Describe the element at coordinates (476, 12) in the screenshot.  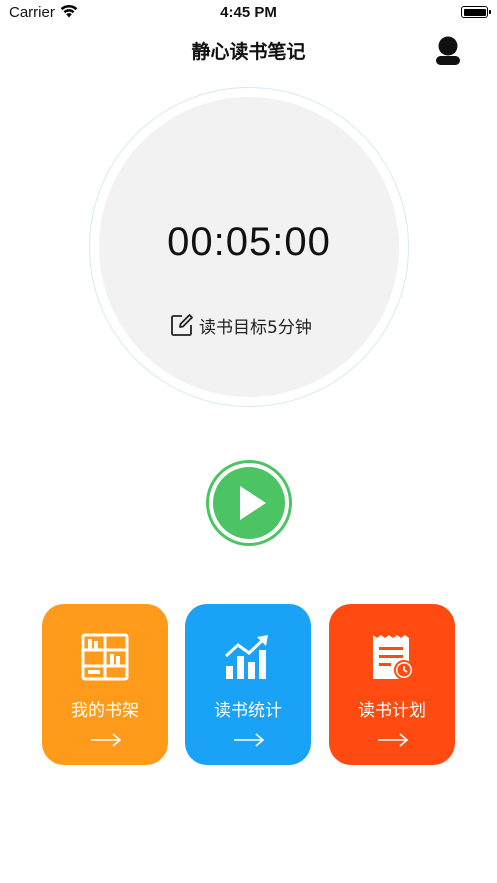
I see `battery-icon` at that location.